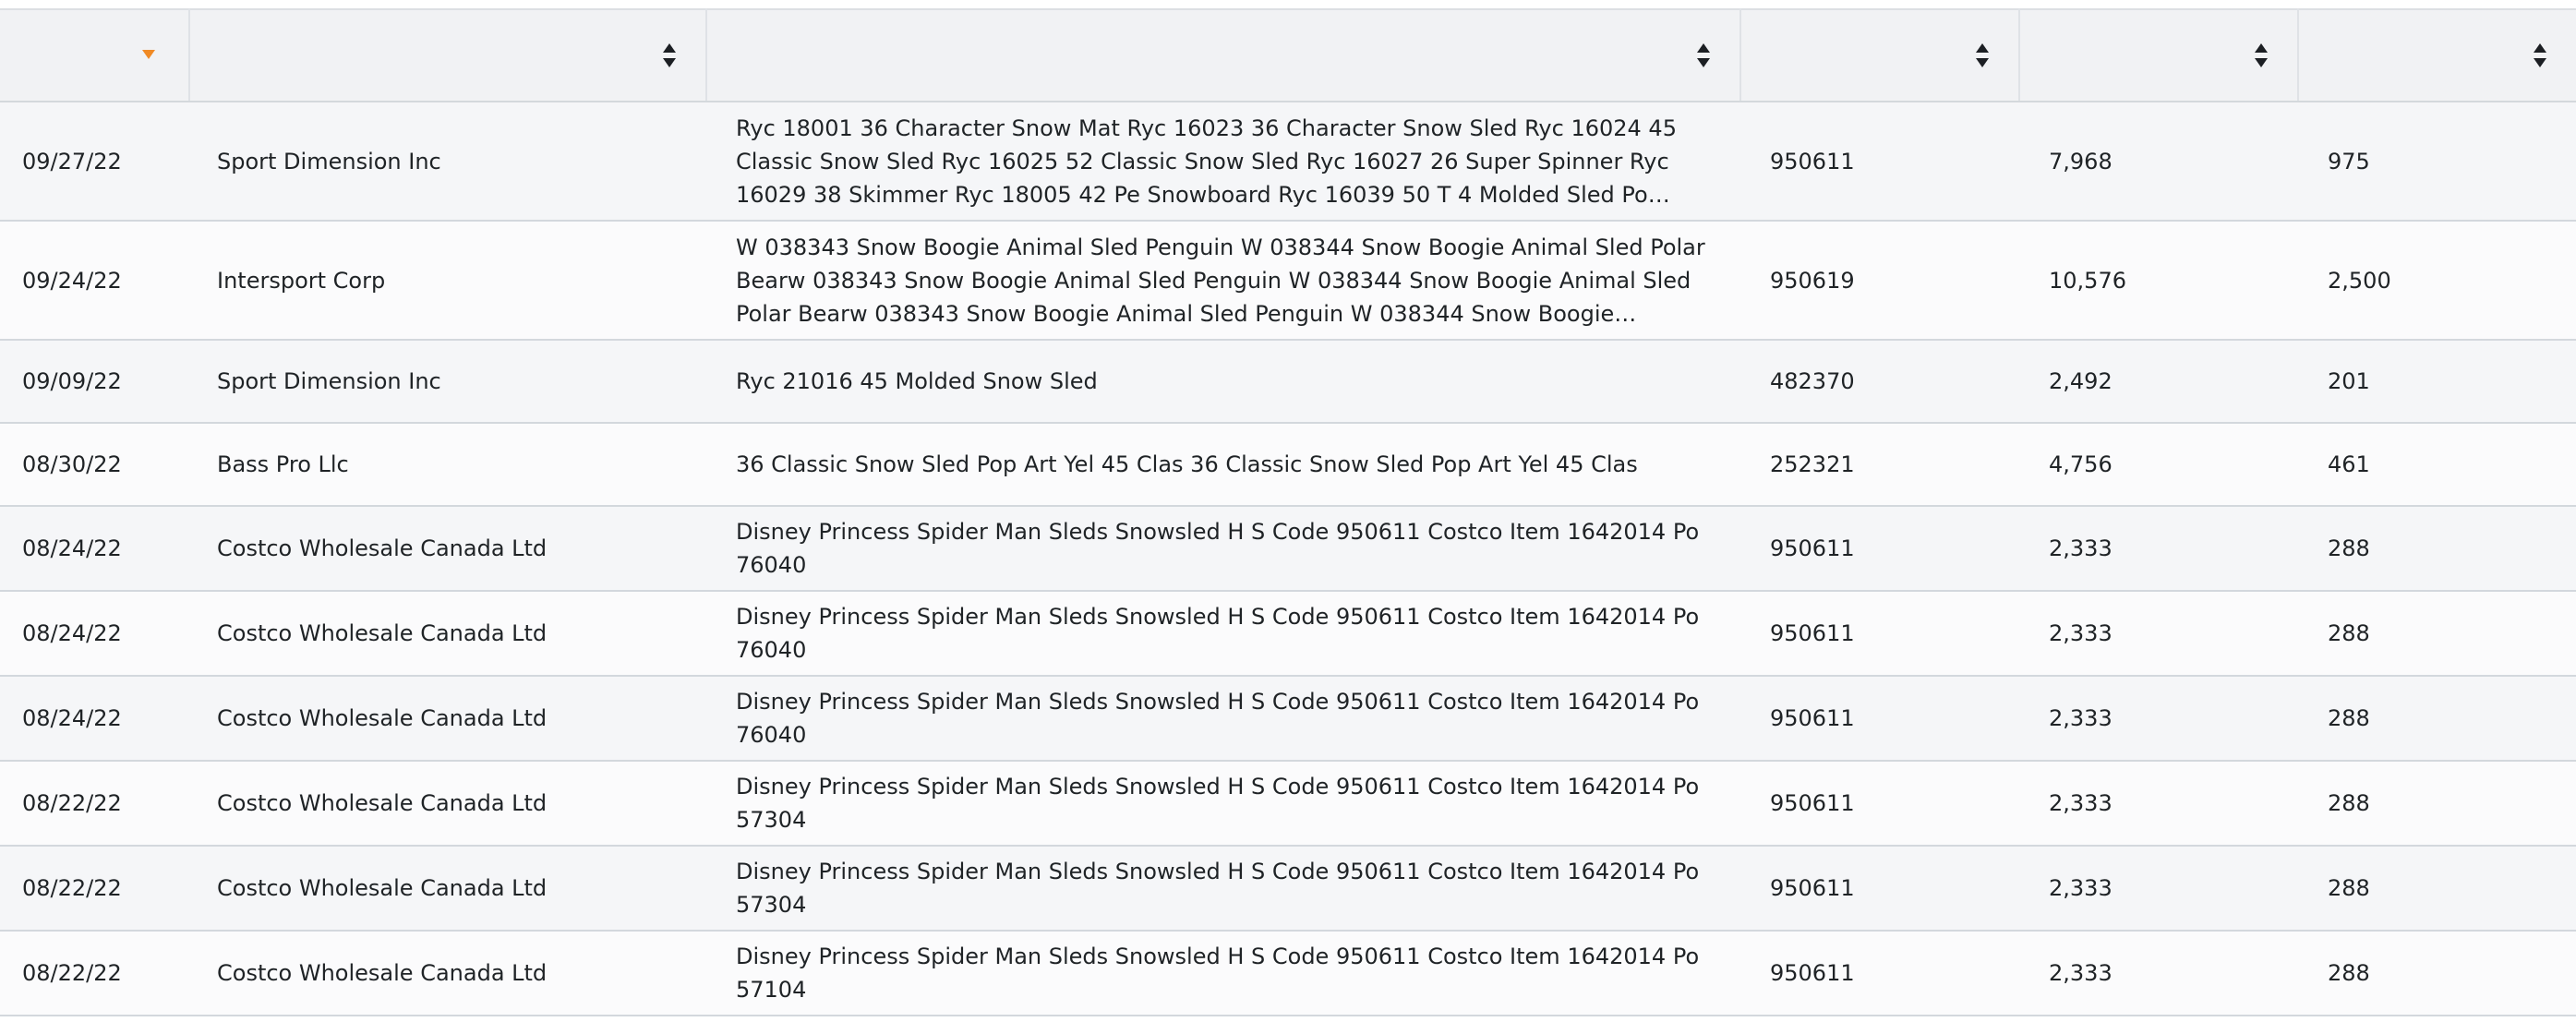 Image resolution: width=2576 pixels, height=1034 pixels. I want to click on cell-date: 08/30/22, so click(72, 464).